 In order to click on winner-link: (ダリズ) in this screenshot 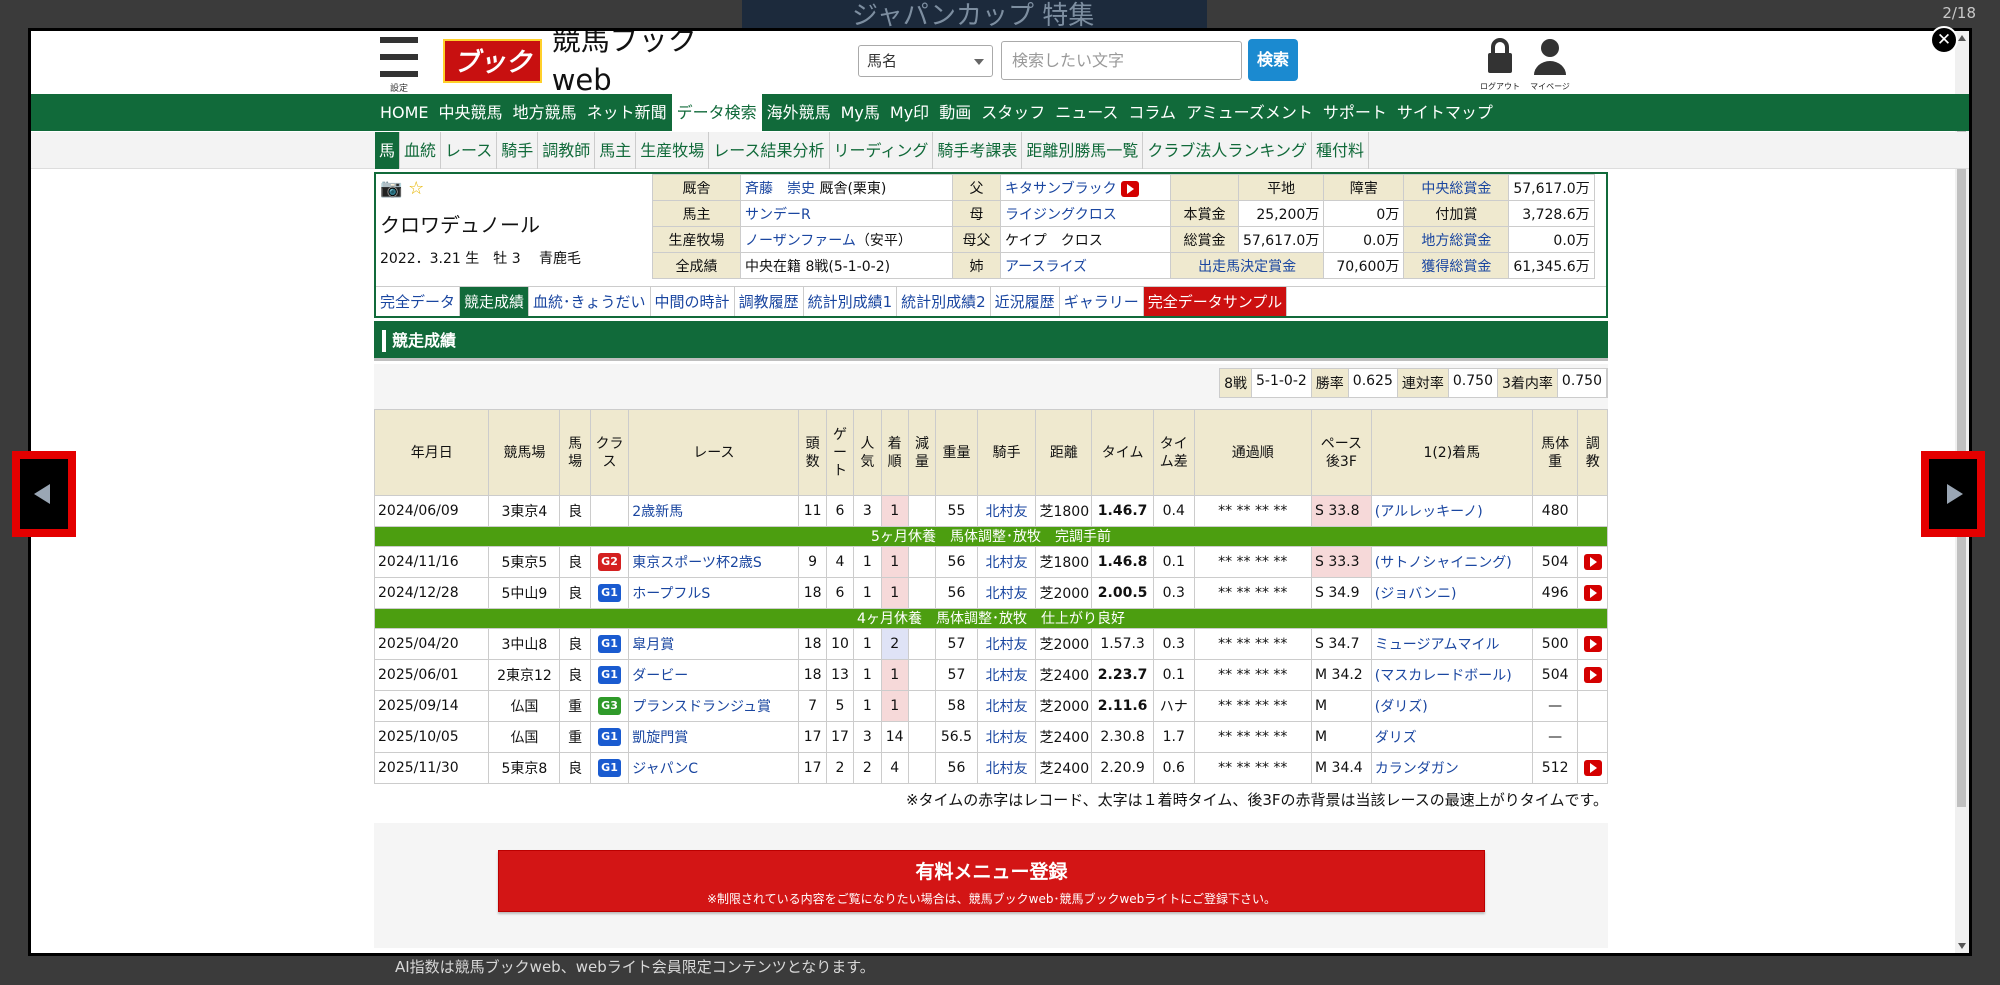, I will do `click(1451, 706)`.